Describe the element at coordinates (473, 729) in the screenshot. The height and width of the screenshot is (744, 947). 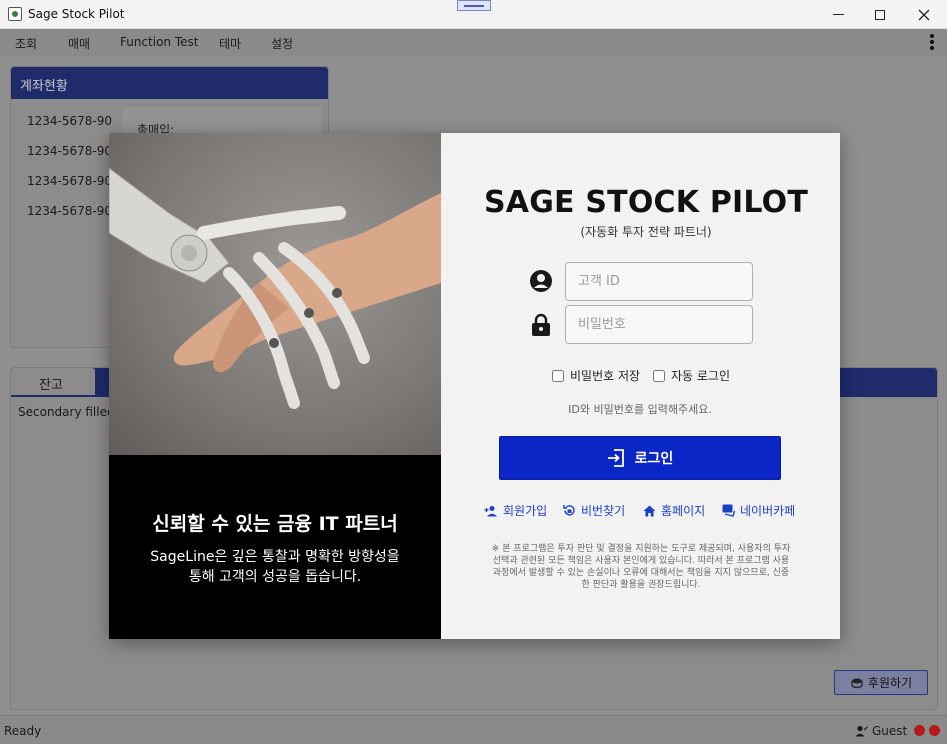
I see `status-bar: Ready Guest` at that location.